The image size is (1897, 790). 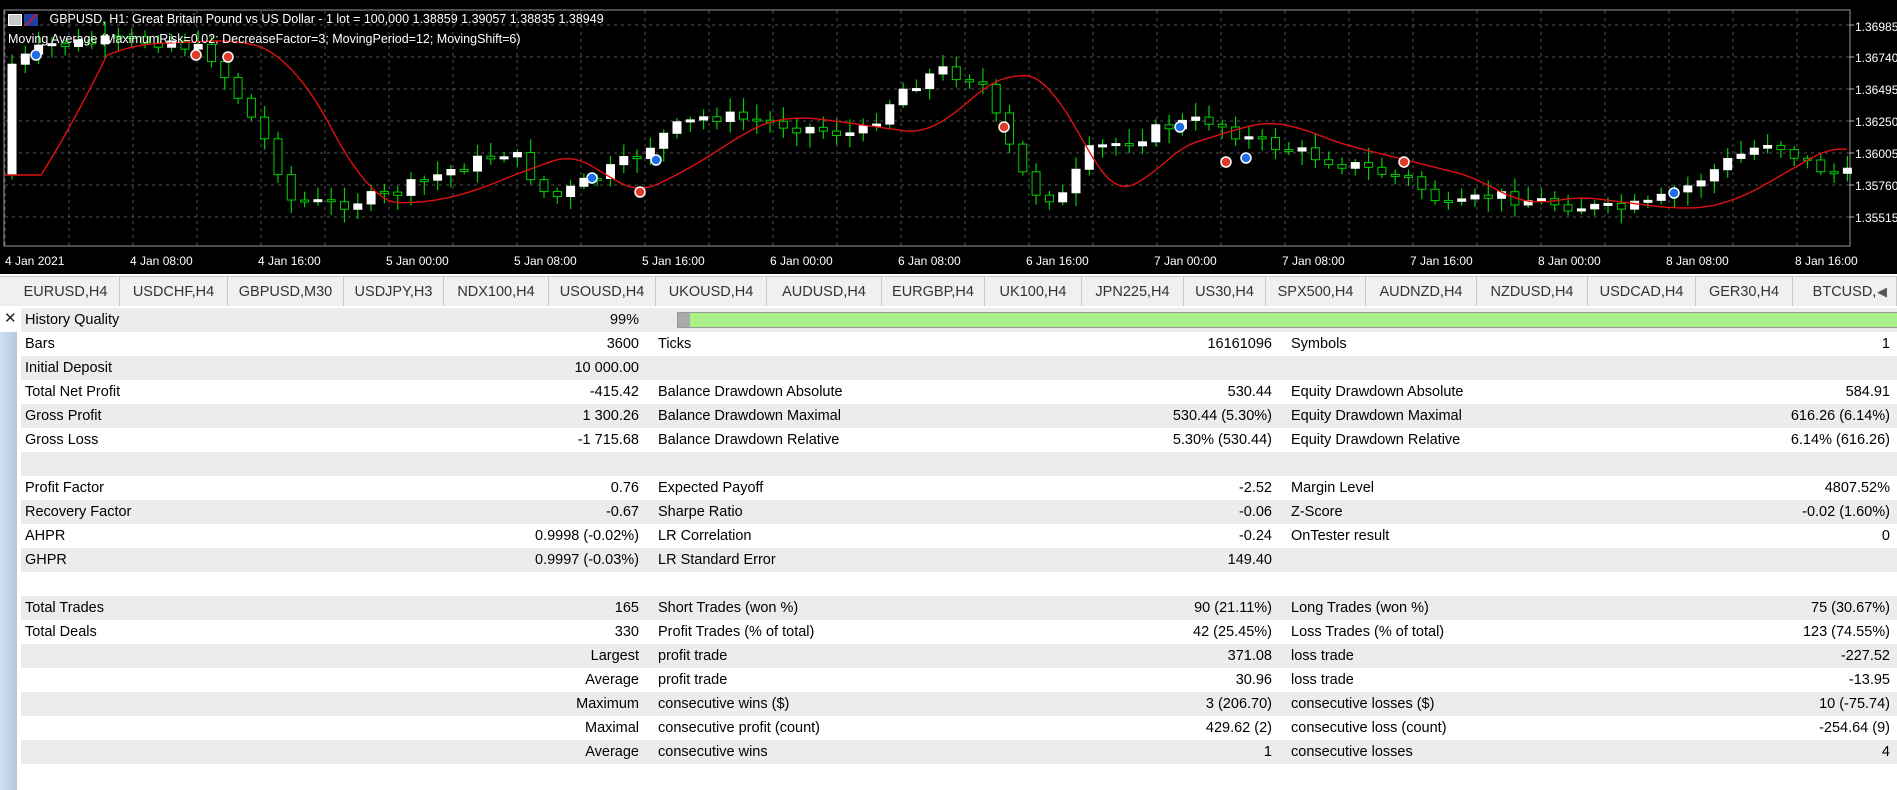 I want to click on report-value: 584.91, so click(x=1867, y=392).